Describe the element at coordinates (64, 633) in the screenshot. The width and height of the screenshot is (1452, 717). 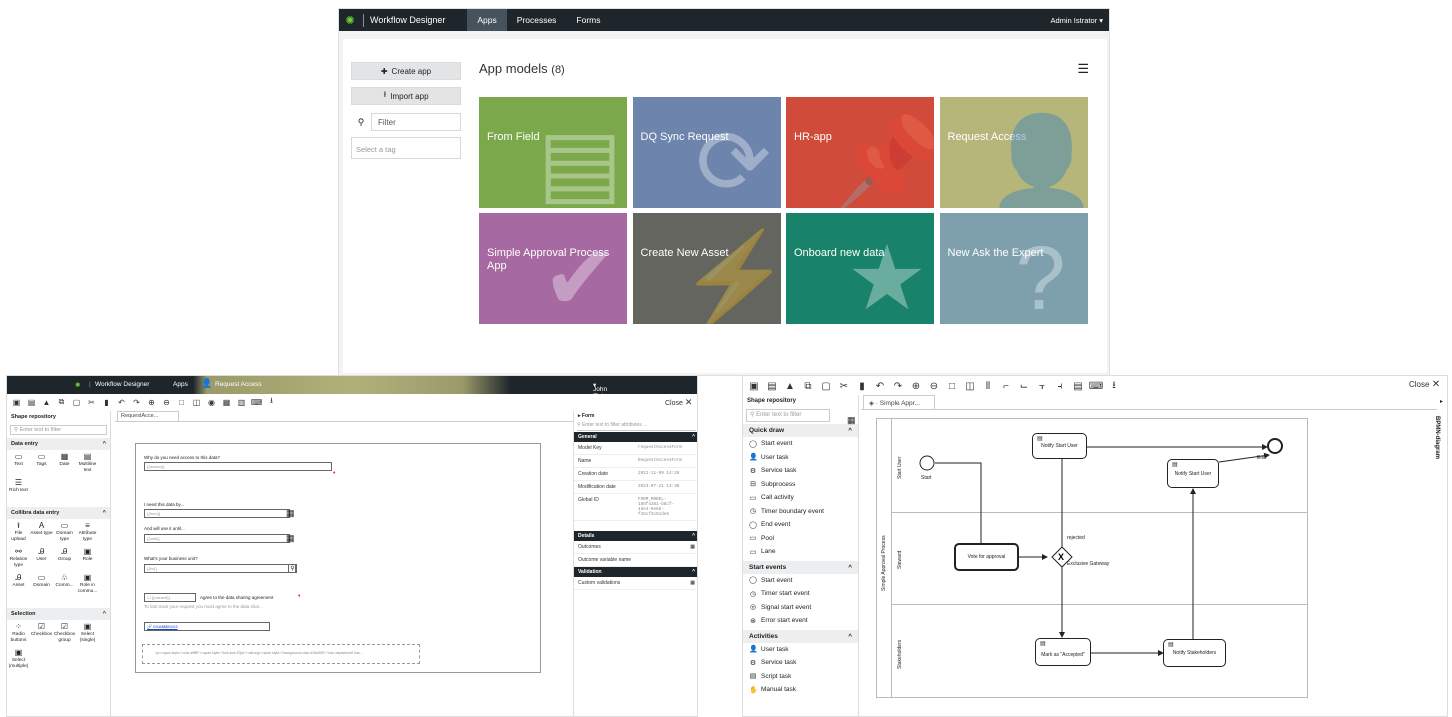
I see `repo-item: ☑ Checkbox group` at that location.